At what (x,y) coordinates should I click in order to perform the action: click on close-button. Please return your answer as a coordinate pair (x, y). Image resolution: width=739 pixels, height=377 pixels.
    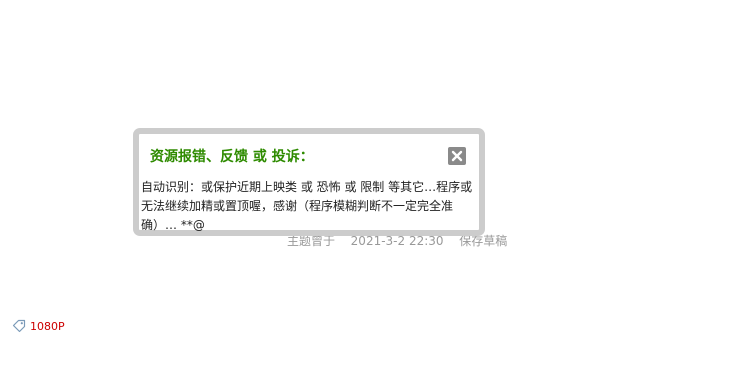
    Looking at the image, I should click on (457, 156).